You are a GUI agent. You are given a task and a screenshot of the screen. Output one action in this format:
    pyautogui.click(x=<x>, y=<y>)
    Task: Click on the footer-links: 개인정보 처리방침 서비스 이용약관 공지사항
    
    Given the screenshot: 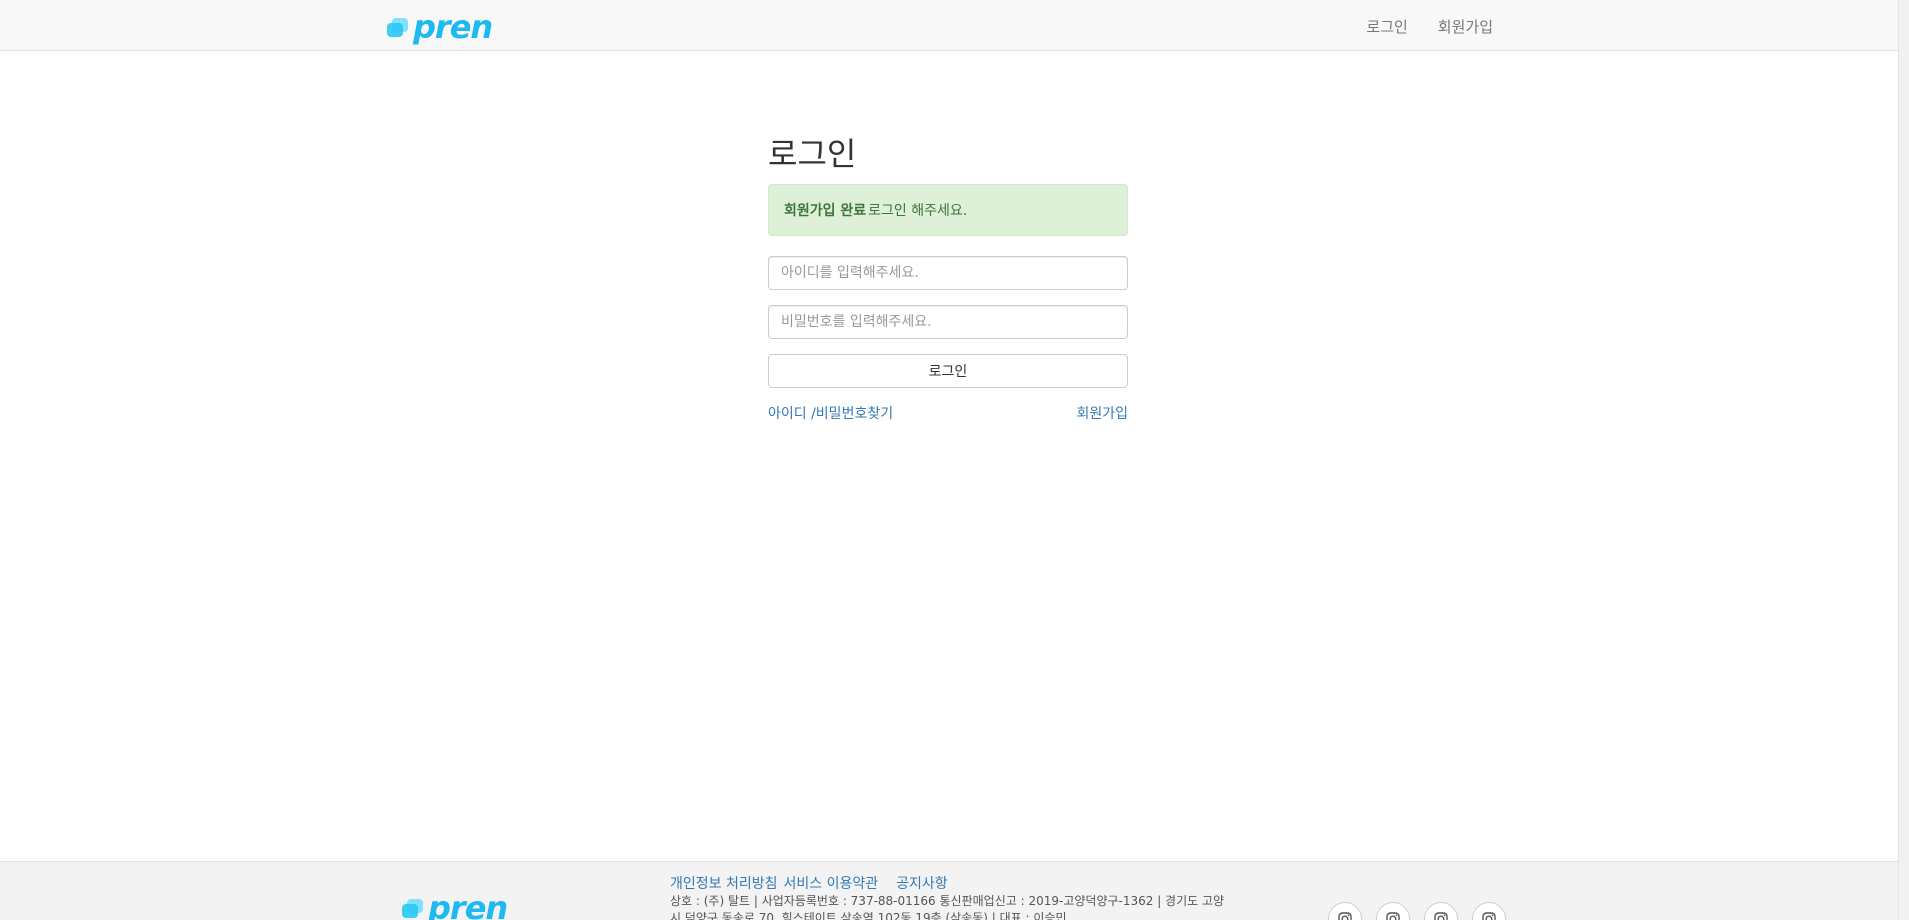 What is the action you would take?
    pyautogui.click(x=809, y=883)
    